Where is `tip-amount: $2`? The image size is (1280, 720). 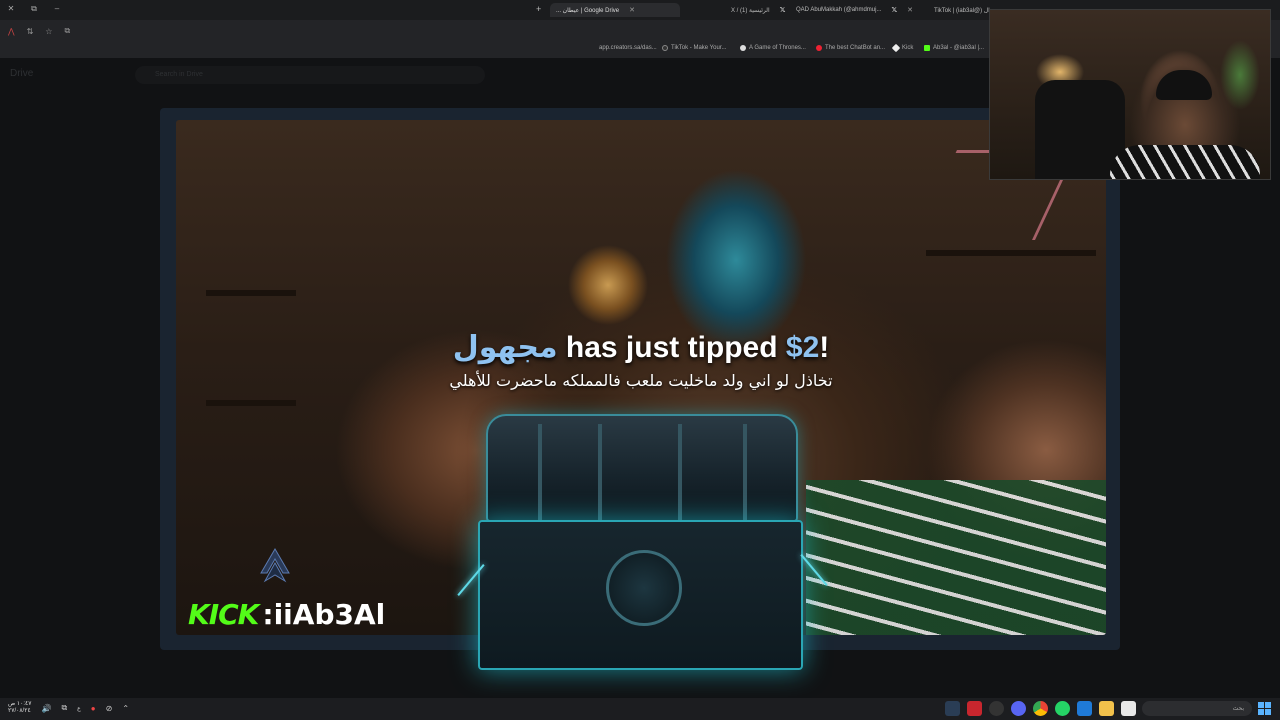 tip-amount: $2 is located at coordinates (802, 347).